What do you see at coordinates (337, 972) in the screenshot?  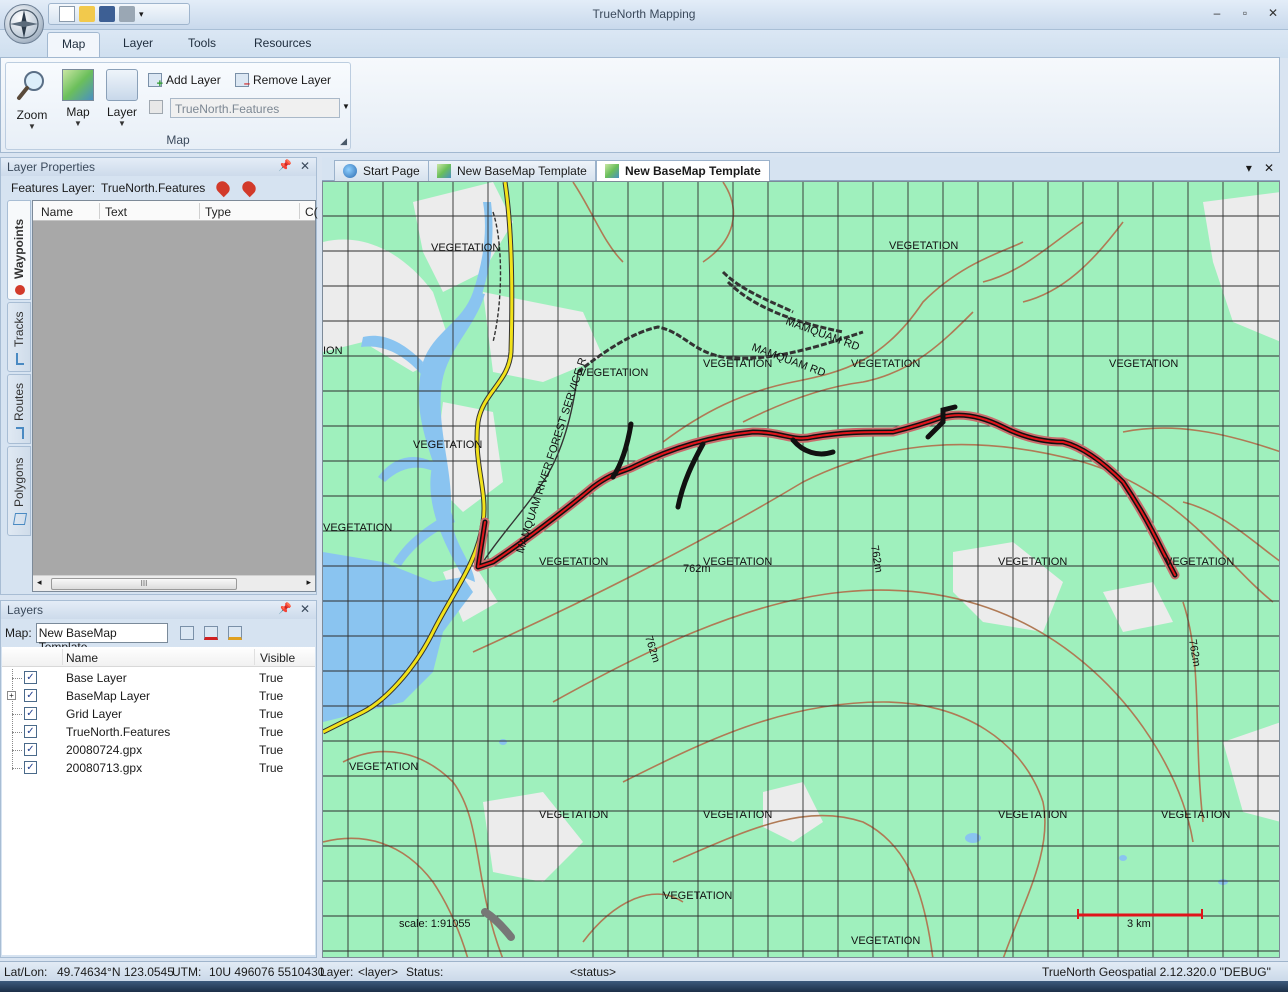 I see `layer-label: Layer:` at bounding box center [337, 972].